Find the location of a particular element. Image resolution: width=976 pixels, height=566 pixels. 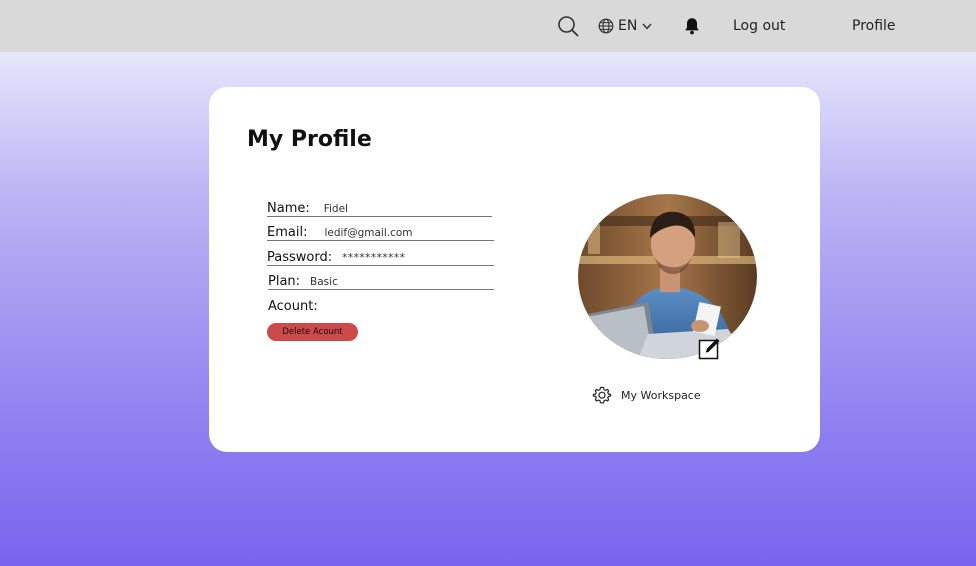

profile-photo is located at coordinates (667, 276).